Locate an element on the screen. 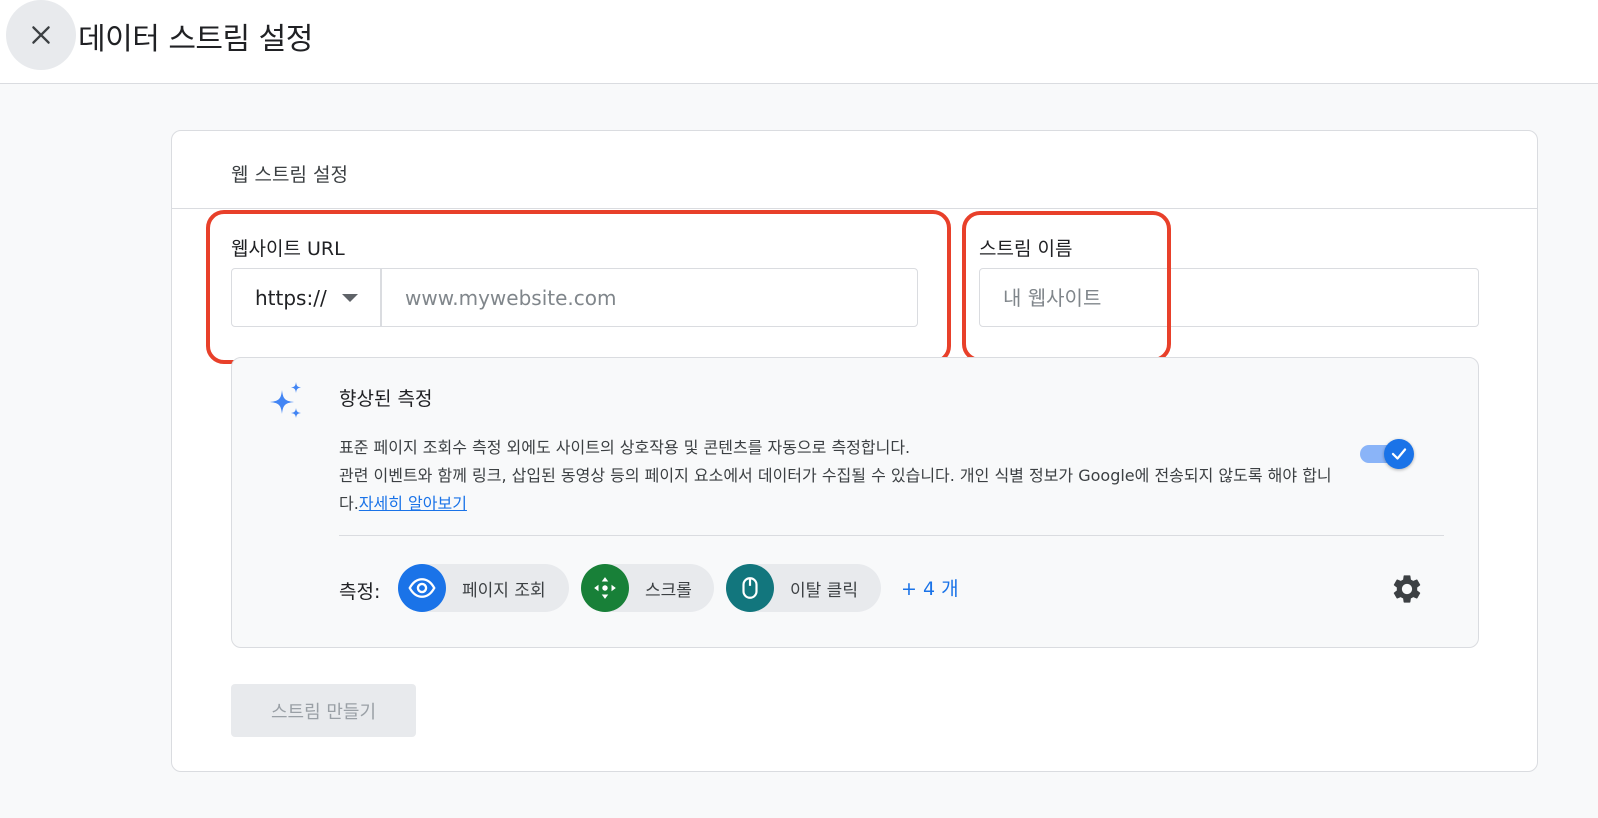 The width and height of the screenshot is (1598, 818). top-bar: 데이터 스트림 설정 is located at coordinates (799, 42).